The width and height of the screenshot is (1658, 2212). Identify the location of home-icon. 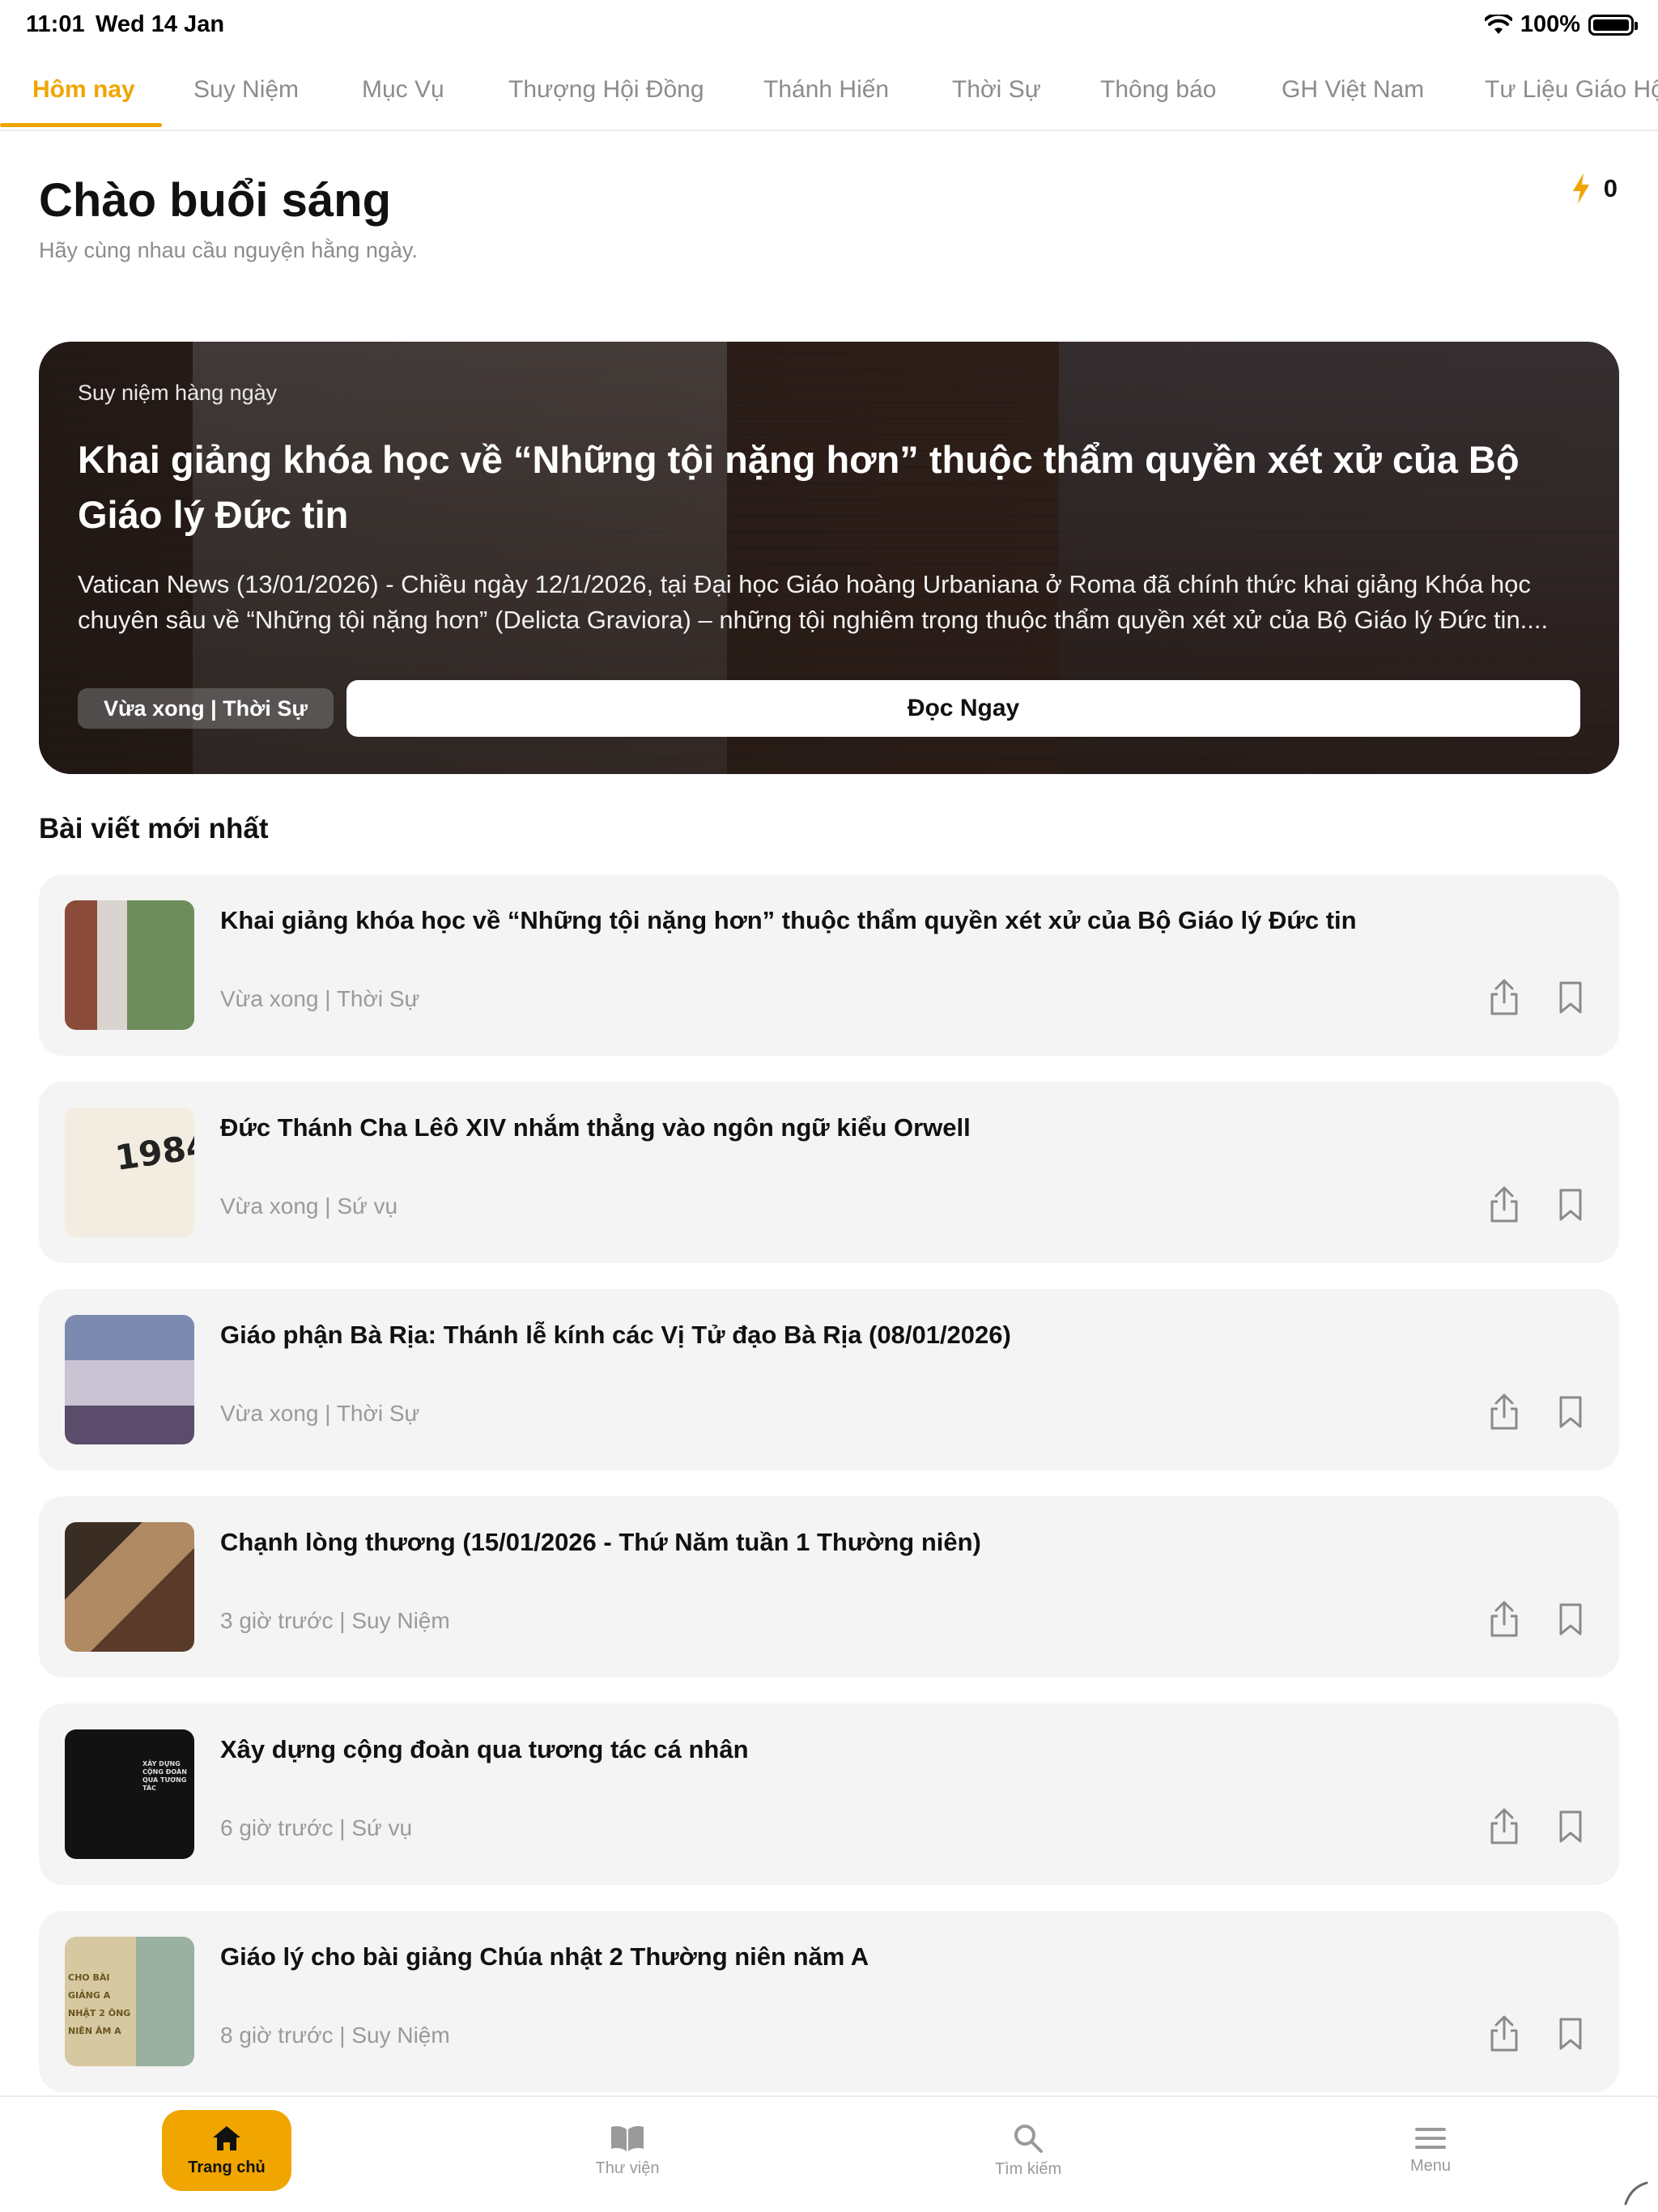
(226, 2137).